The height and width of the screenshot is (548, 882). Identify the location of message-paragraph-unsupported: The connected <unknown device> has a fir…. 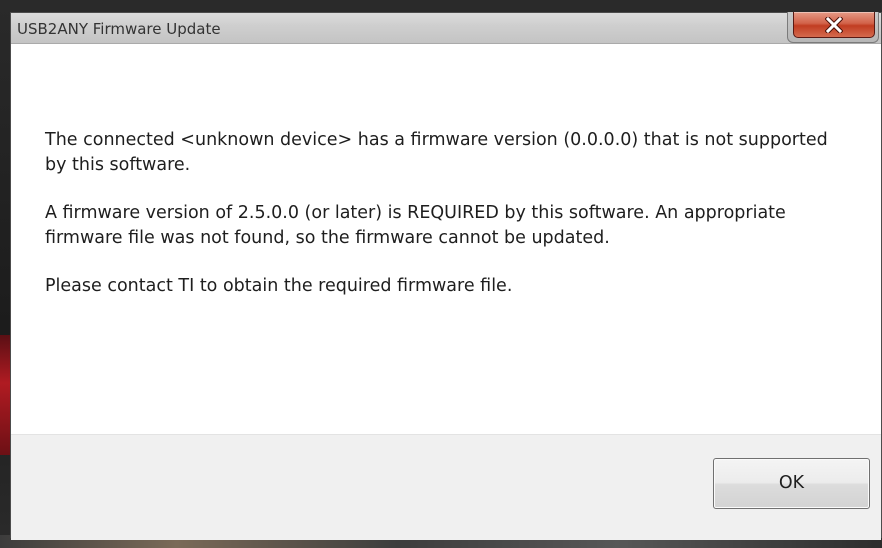
(436, 152).